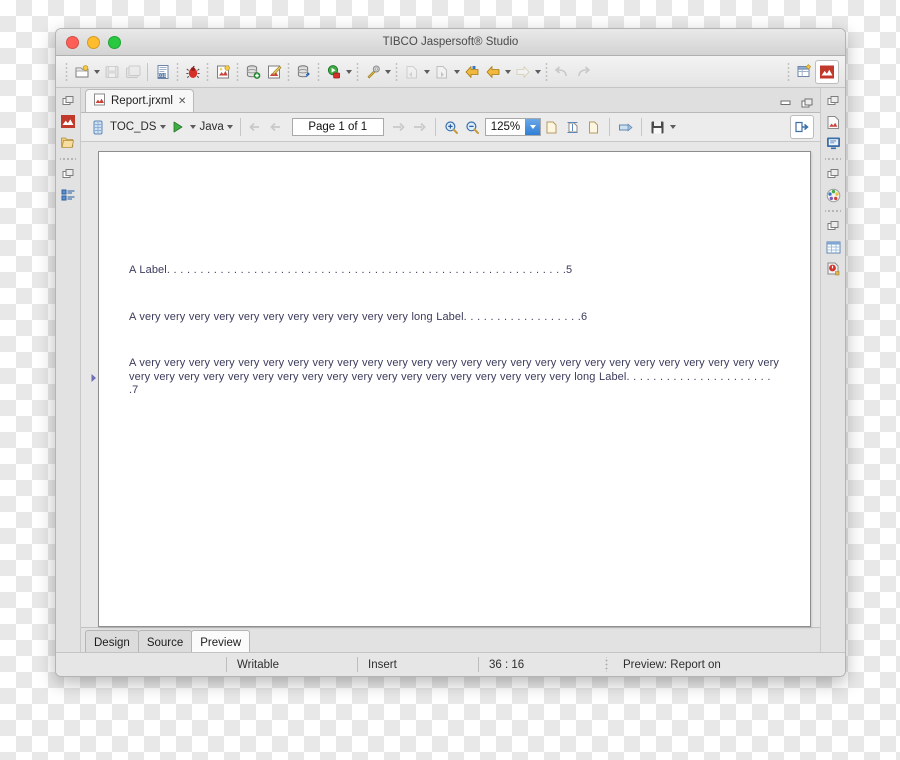  What do you see at coordinates (833, 195) in the screenshot?
I see `rail-palette-icon` at bounding box center [833, 195].